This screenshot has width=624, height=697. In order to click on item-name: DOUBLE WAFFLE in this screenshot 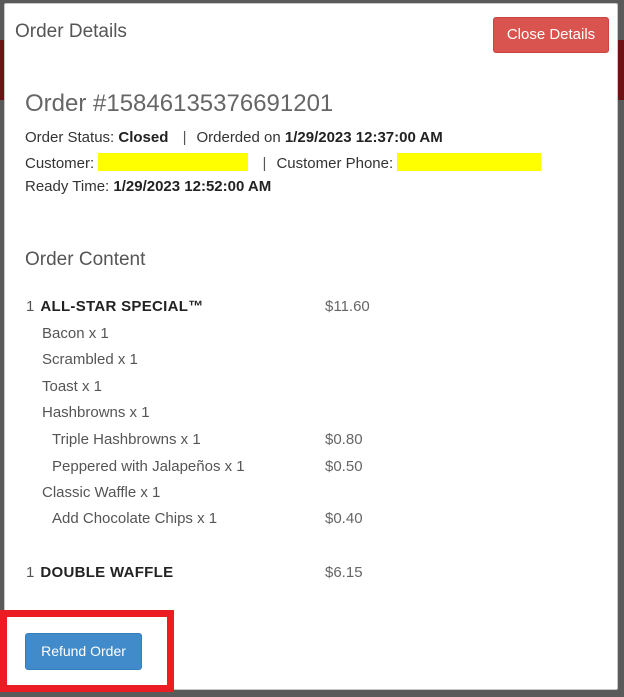, I will do `click(107, 572)`.